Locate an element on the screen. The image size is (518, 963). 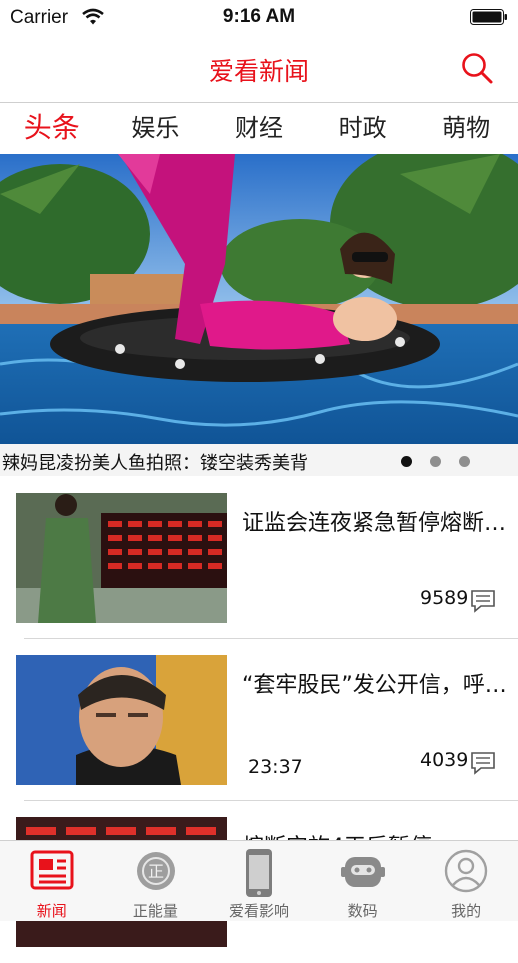
tab-entertainment: 娱乐 is located at coordinates (156, 128).